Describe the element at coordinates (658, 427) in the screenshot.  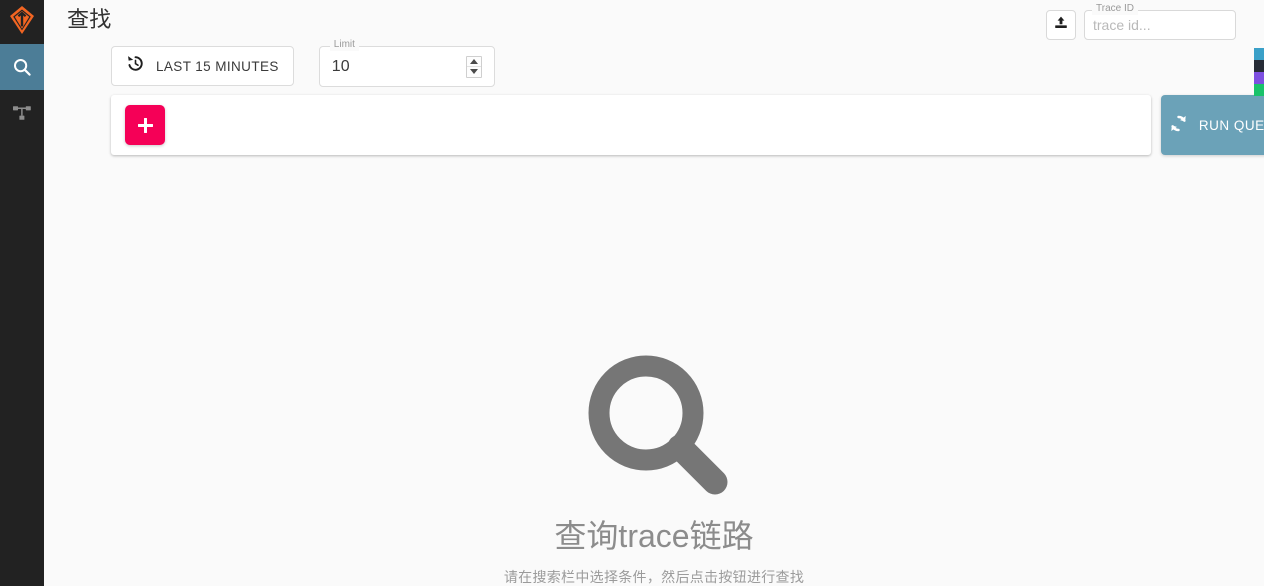
I see `magnifier-icon` at that location.